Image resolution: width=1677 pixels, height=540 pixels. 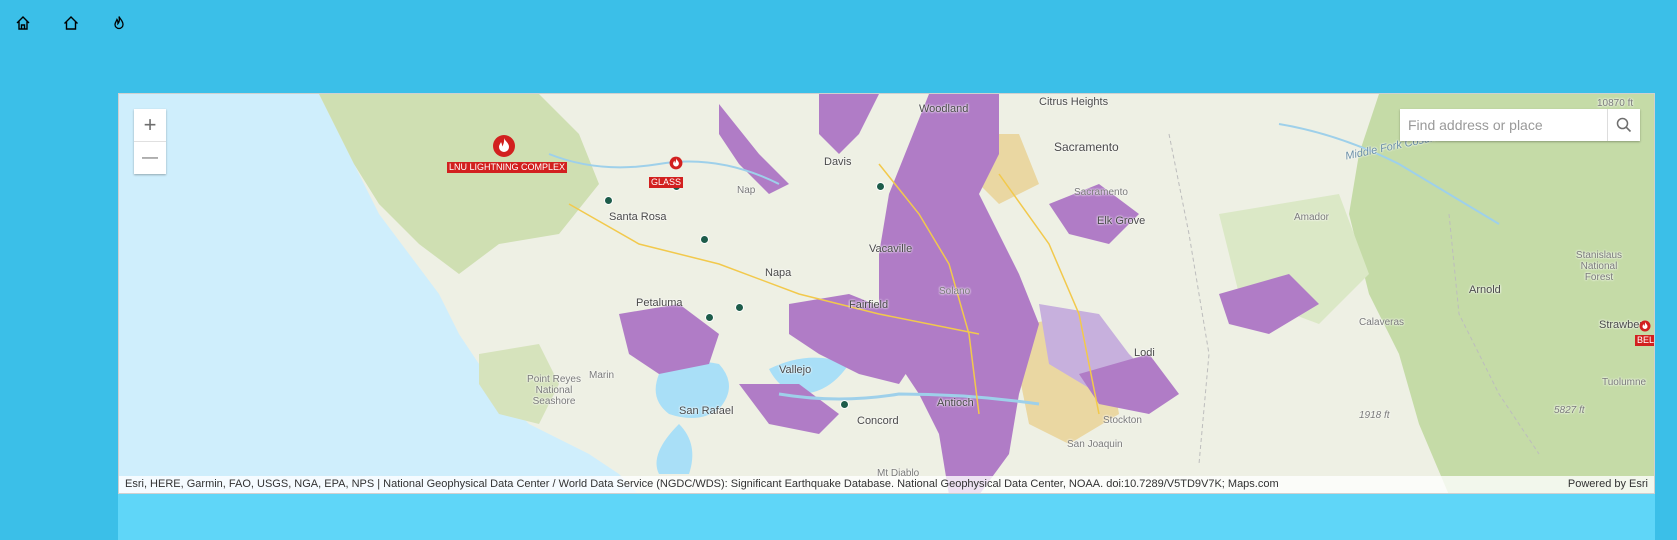 What do you see at coordinates (638, 217) in the screenshot?
I see `place-santa-rosa: Santa Rosa` at bounding box center [638, 217].